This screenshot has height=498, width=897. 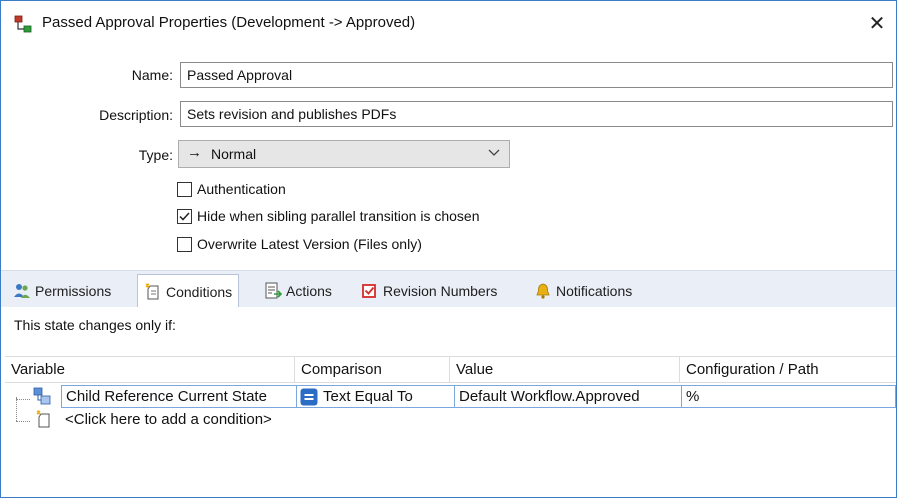 I want to click on arrow-right-icon: →, so click(x=194, y=152).